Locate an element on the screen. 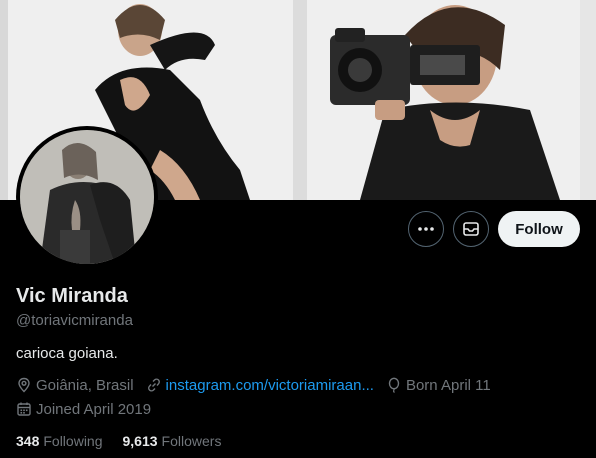  balloon-icon is located at coordinates (394, 385).